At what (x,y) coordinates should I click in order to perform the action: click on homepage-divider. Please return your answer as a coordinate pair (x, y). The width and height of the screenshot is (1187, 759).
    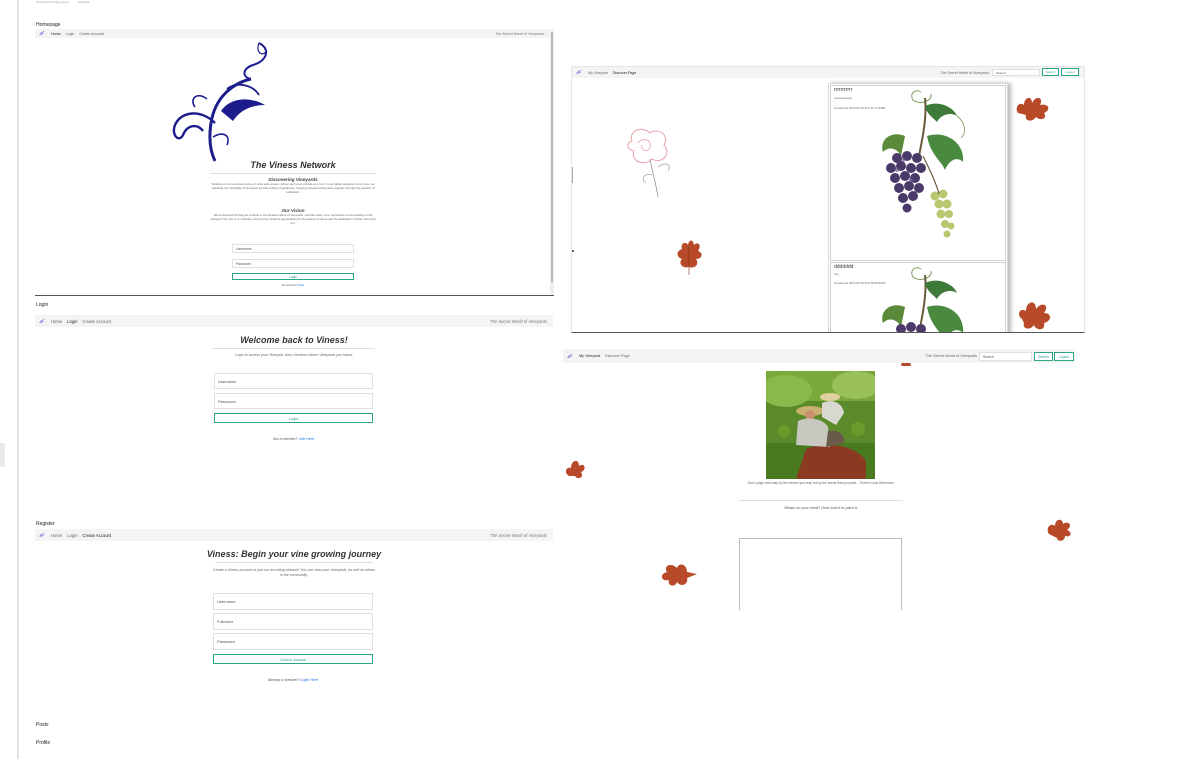
    Looking at the image, I should click on (293, 173).